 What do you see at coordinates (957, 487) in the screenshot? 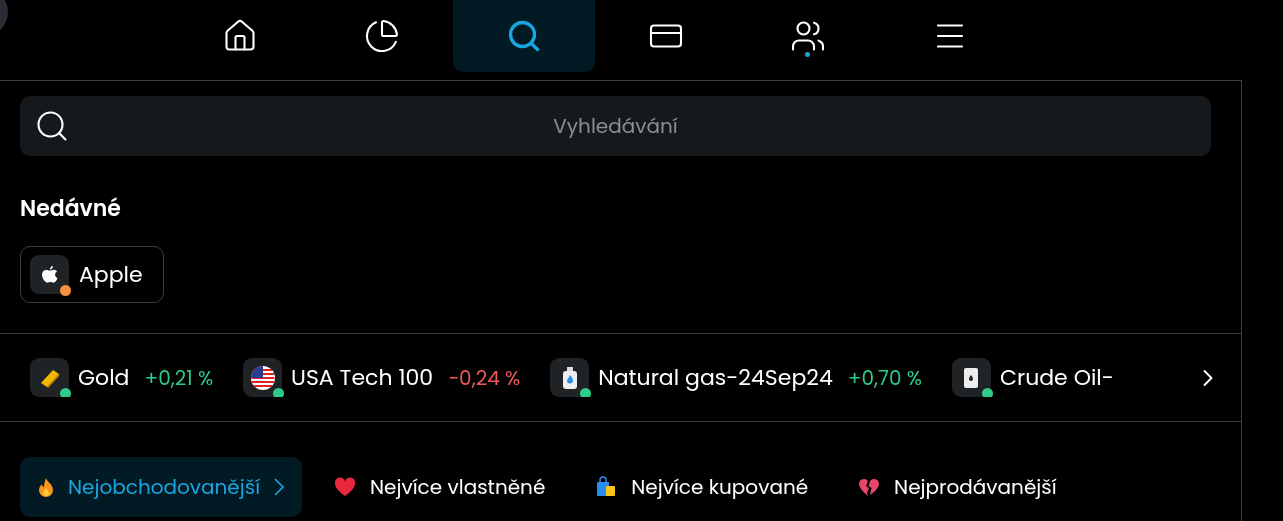
I see `category-tab: Nejprodávanější` at bounding box center [957, 487].